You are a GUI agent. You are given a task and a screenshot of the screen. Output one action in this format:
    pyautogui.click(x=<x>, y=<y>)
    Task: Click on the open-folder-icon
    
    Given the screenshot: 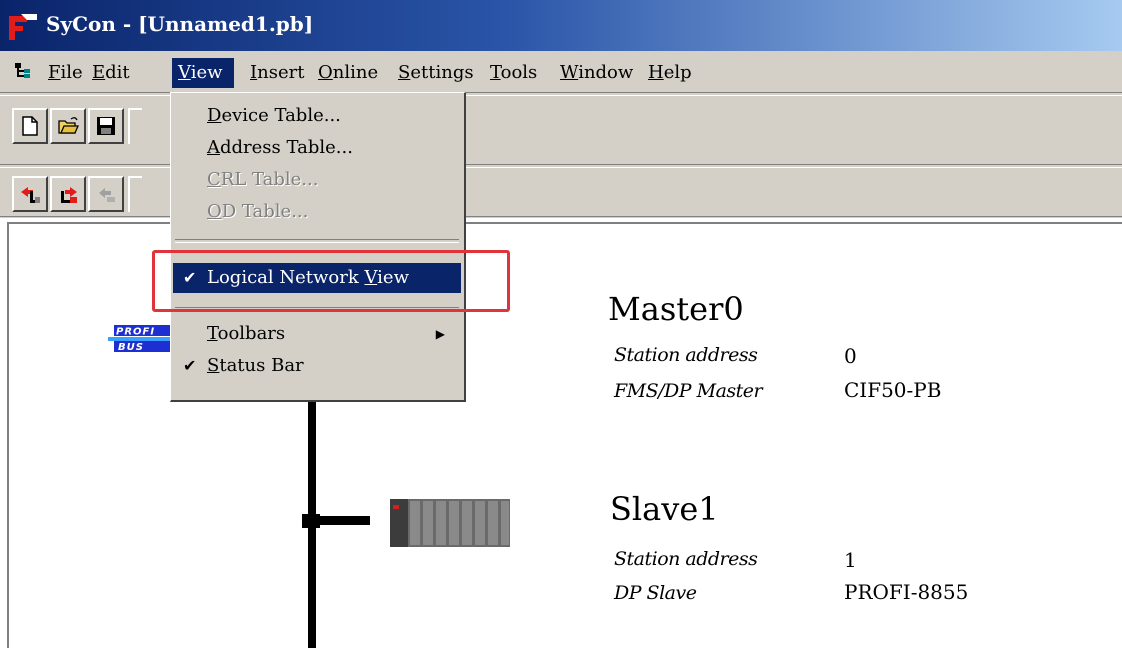 What is the action you would take?
    pyautogui.click(x=68, y=125)
    